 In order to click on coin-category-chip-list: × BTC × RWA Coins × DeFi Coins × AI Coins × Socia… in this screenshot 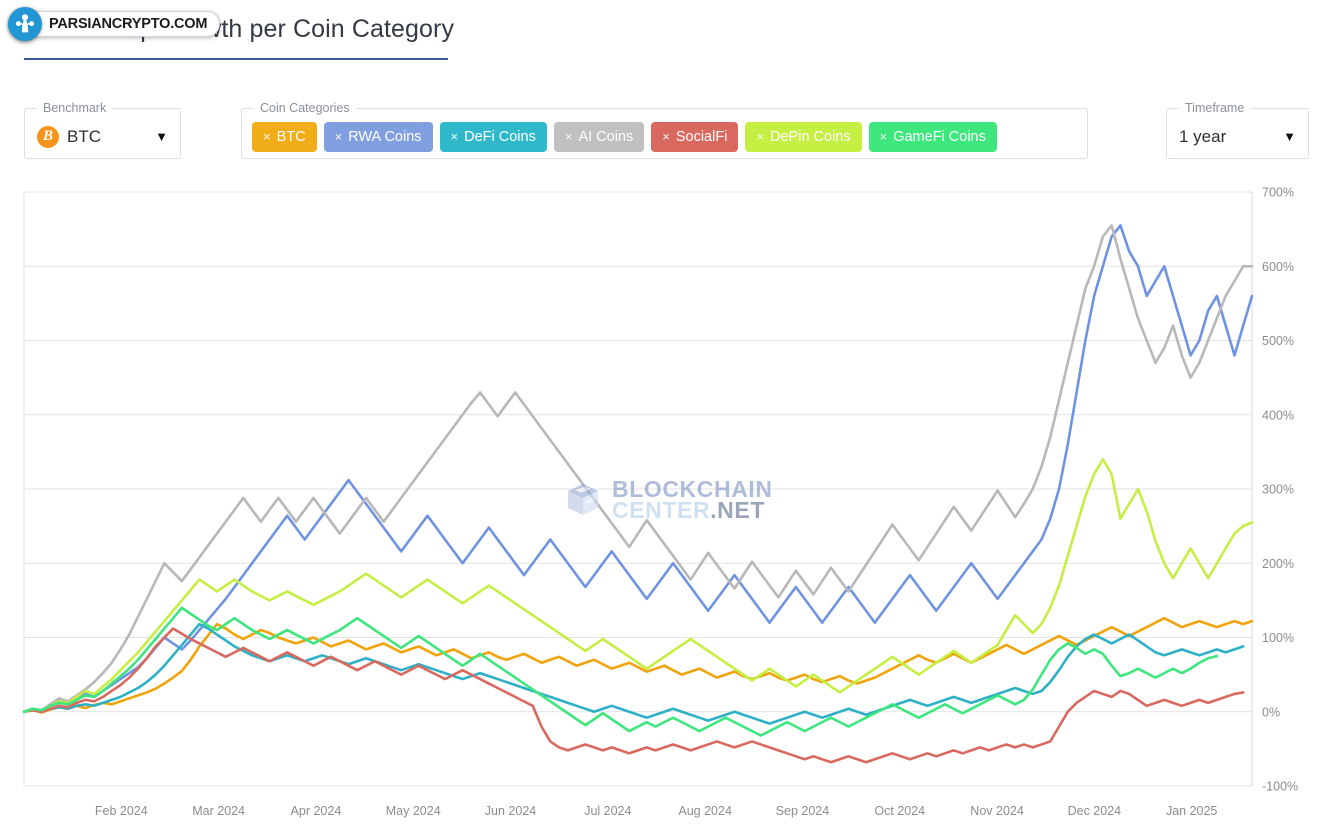, I will do `click(664, 136)`.